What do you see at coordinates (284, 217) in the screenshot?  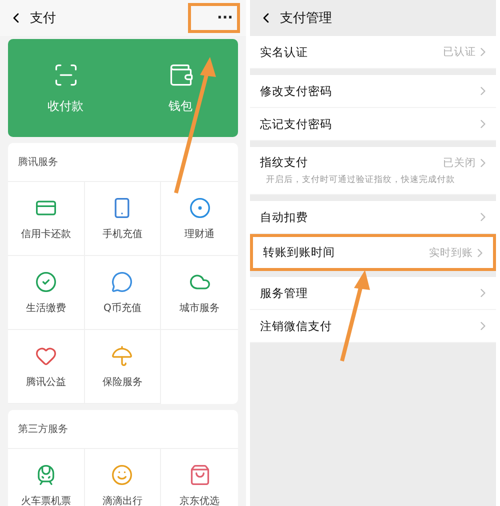 I see `row-label: 自动扣费` at bounding box center [284, 217].